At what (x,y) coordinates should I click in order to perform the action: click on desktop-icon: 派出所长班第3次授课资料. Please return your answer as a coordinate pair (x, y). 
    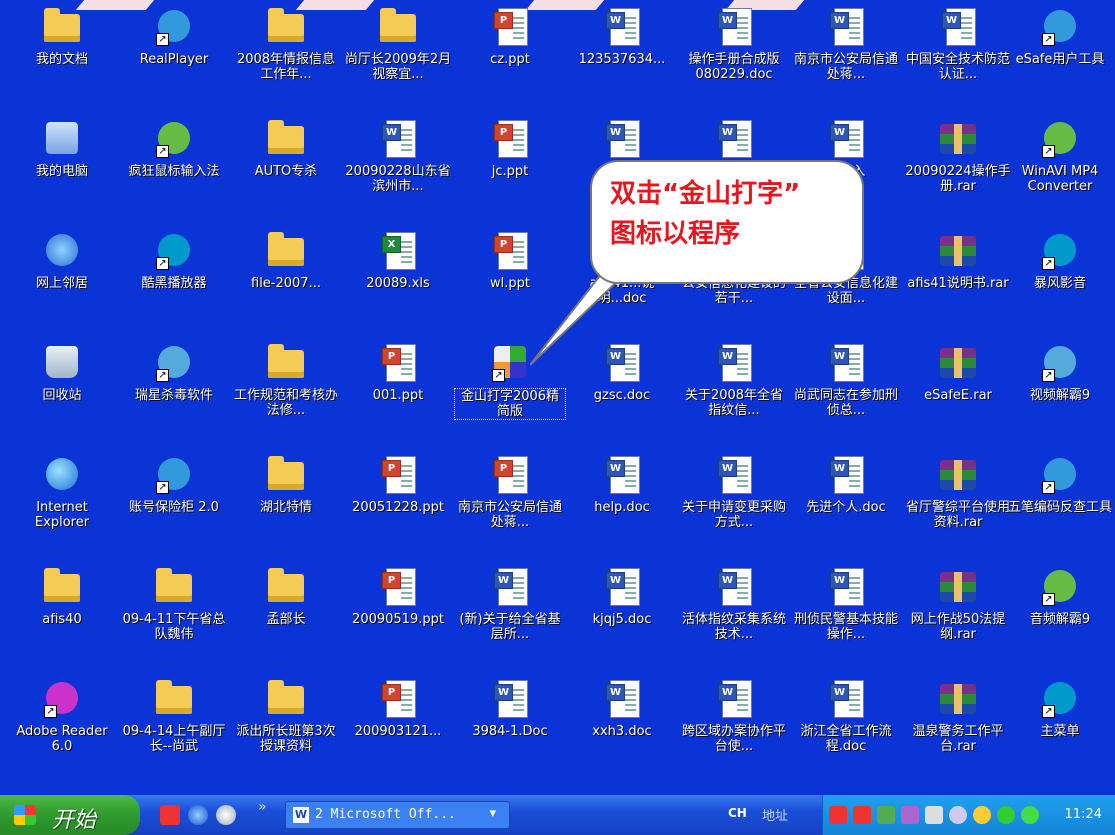
    Looking at the image, I should click on (286, 727).